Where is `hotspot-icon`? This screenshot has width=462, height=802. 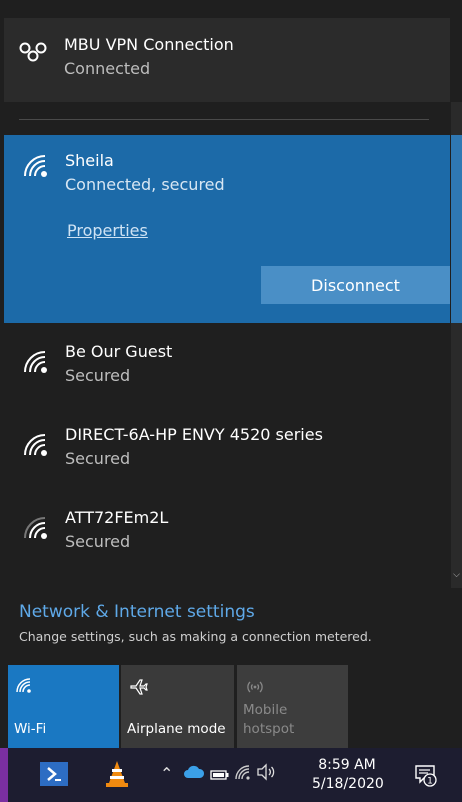
hotspot-icon is located at coordinates (255, 689).